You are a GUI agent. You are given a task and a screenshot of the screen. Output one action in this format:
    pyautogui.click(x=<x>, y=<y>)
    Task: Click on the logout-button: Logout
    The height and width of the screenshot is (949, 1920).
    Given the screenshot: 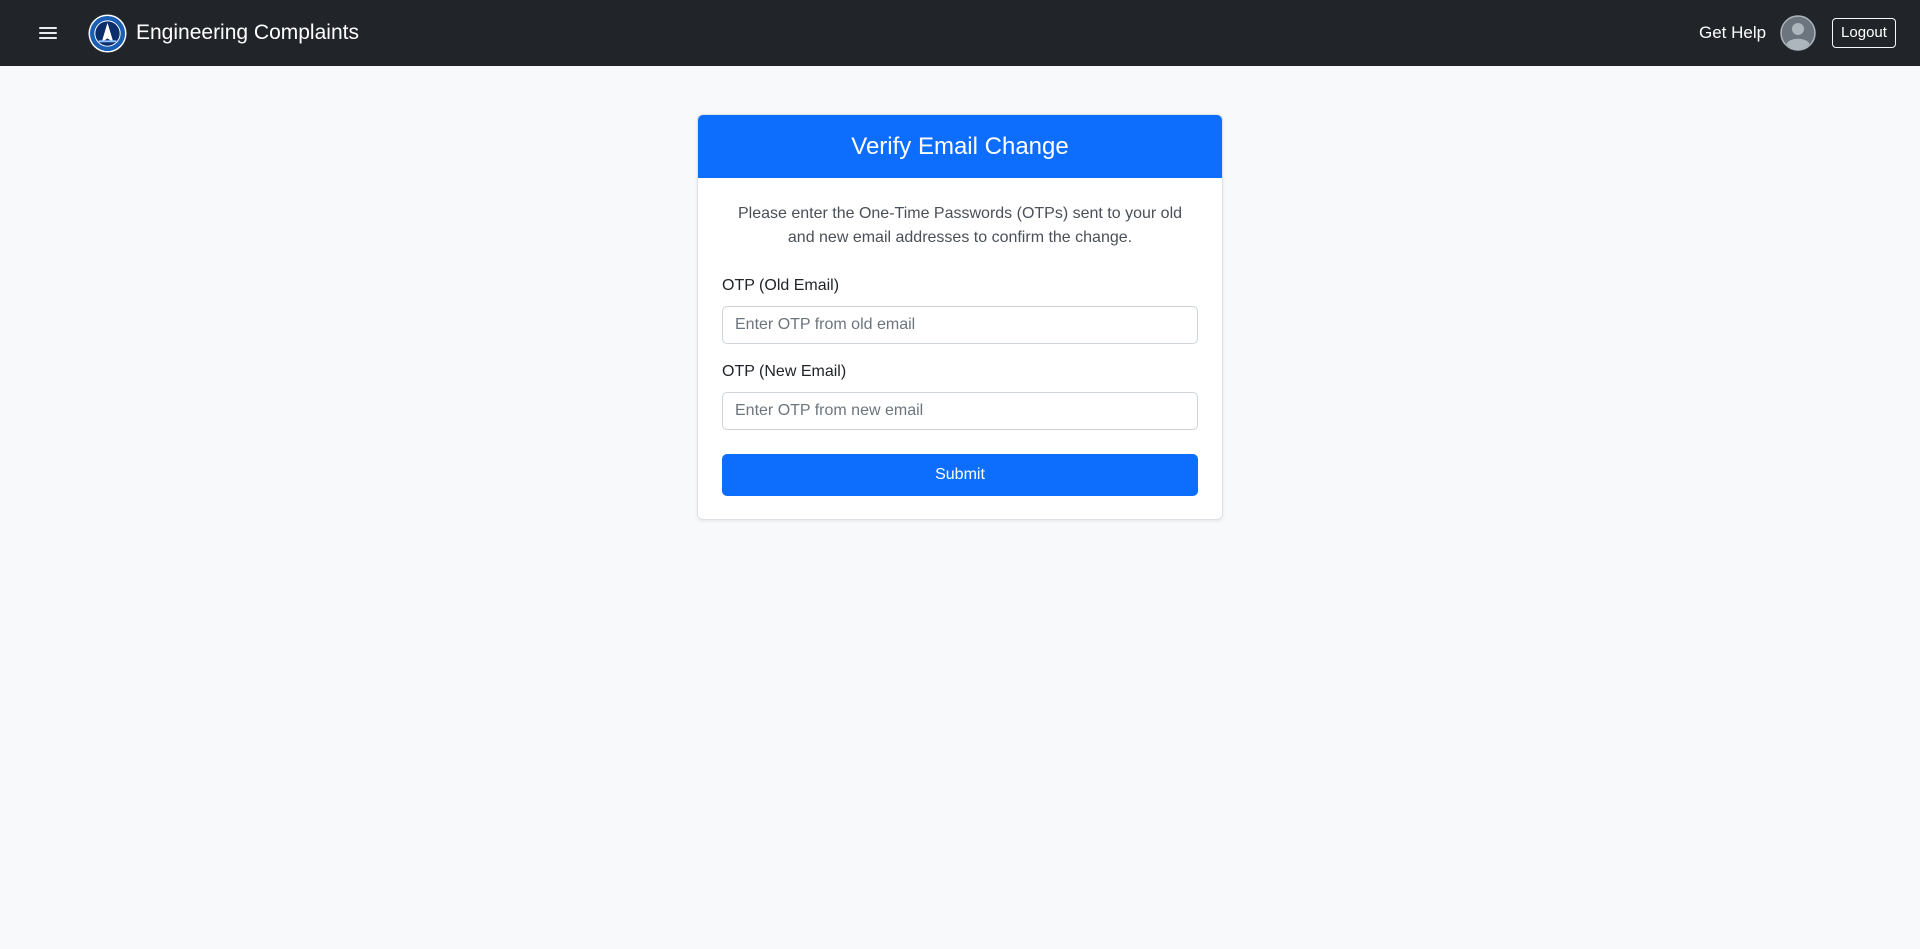 What is the action you would take?
    pyautogui.click(x=1864, y=33)
    